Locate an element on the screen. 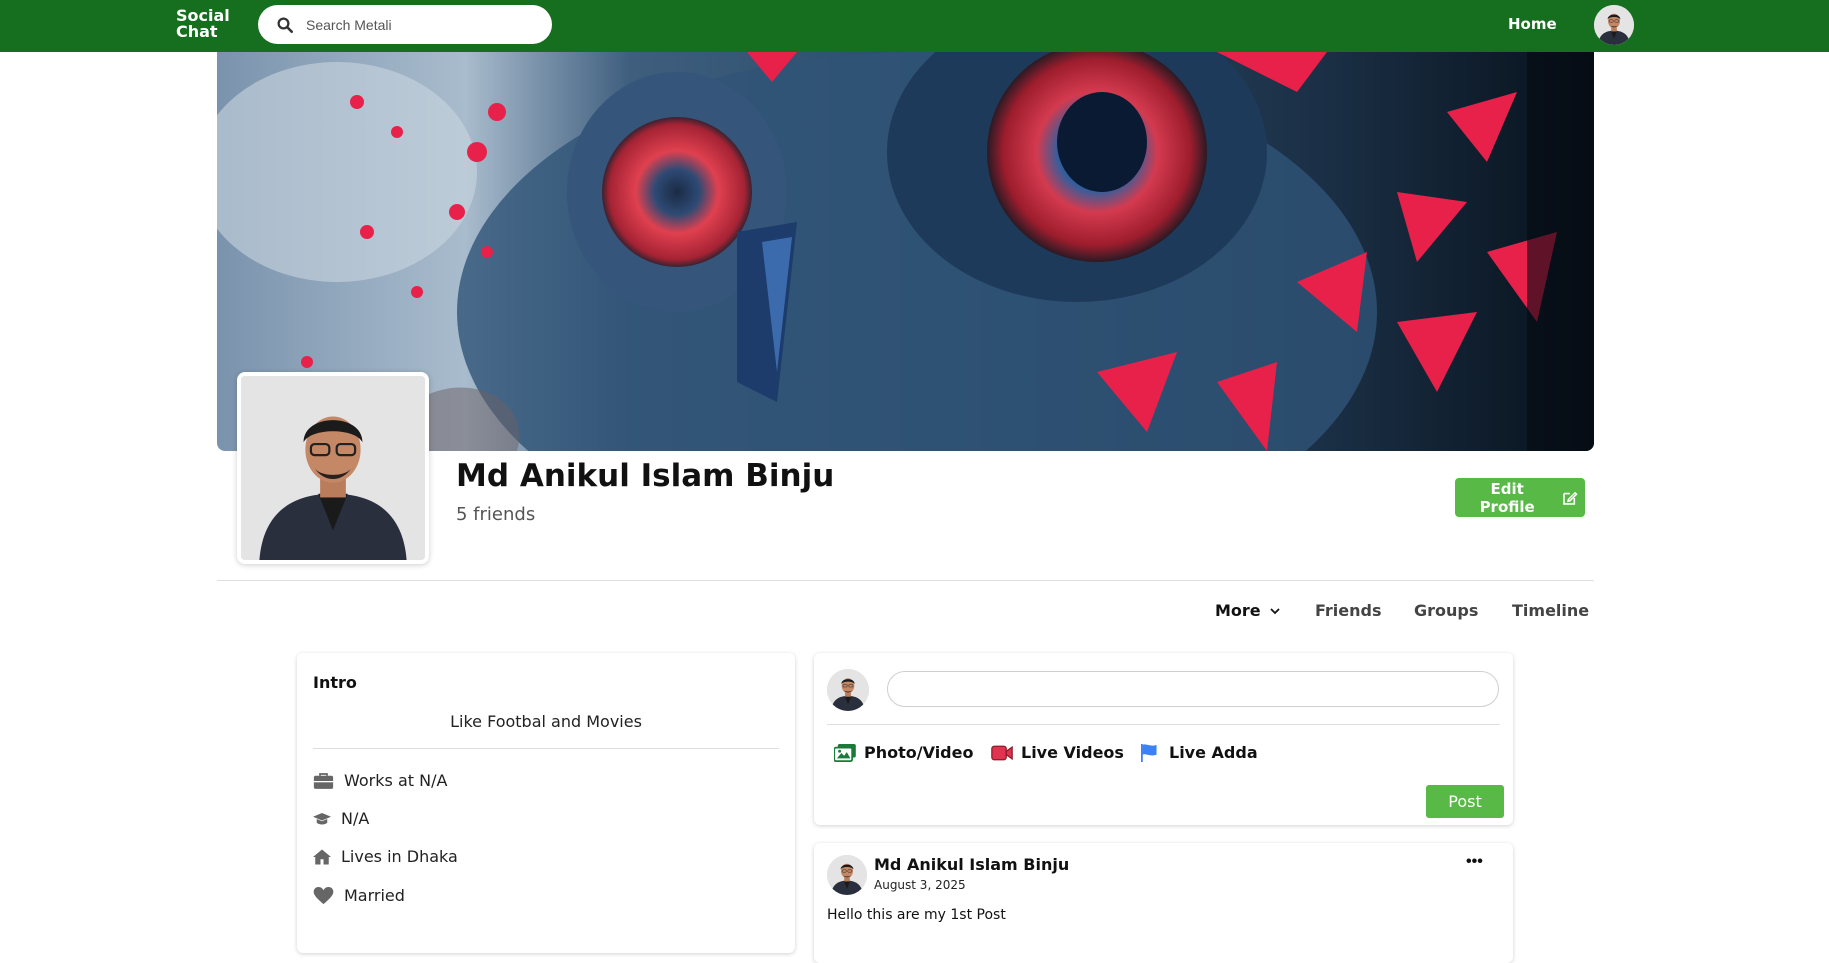  ellipsis-icon: ••• is located at coordinates (1474, 862).